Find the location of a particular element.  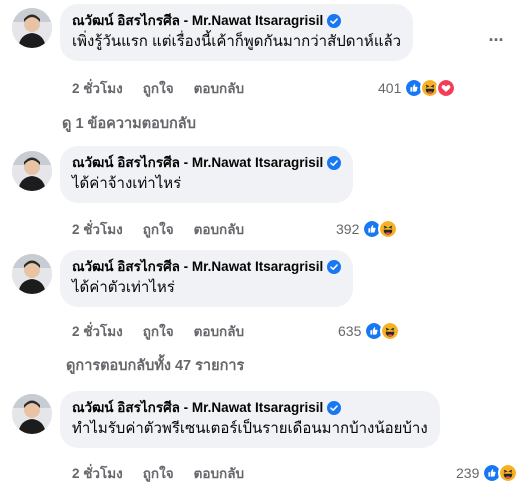

comment-text: ได้ค่าจ้างเท่าไหร่ is located at coordinates (127, 183).